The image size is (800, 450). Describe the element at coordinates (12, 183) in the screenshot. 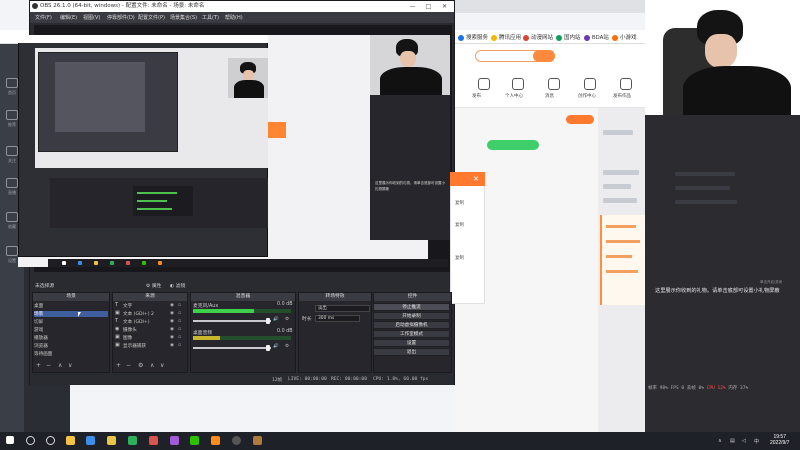

I see `live-icon` at that location.